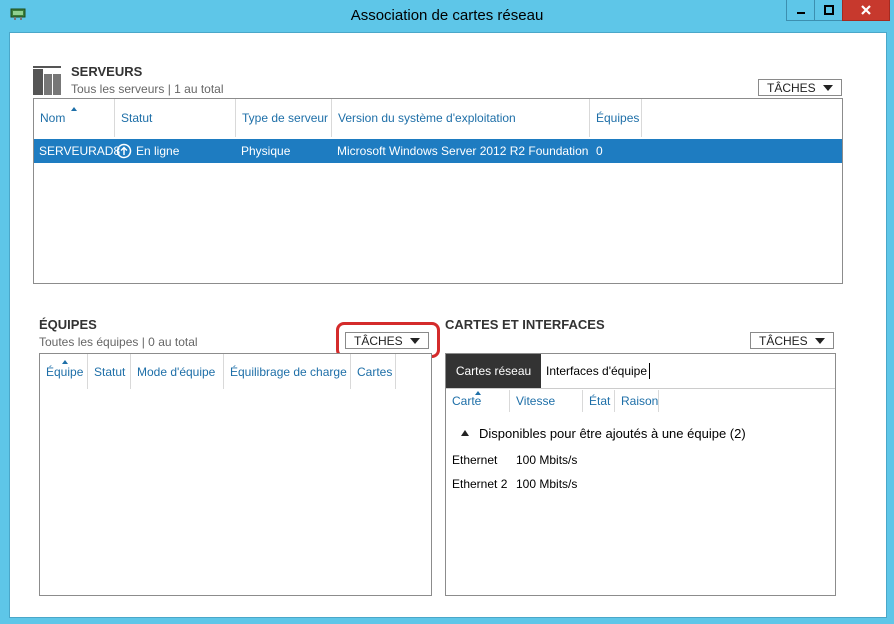 Image resolution: width=894 pixels, height=624 pixels. What do you see at coordinates (783, 340) in the screenshot?
I see `adapters-tasks-label: TÂCHES` at bounding box center [783, 340].